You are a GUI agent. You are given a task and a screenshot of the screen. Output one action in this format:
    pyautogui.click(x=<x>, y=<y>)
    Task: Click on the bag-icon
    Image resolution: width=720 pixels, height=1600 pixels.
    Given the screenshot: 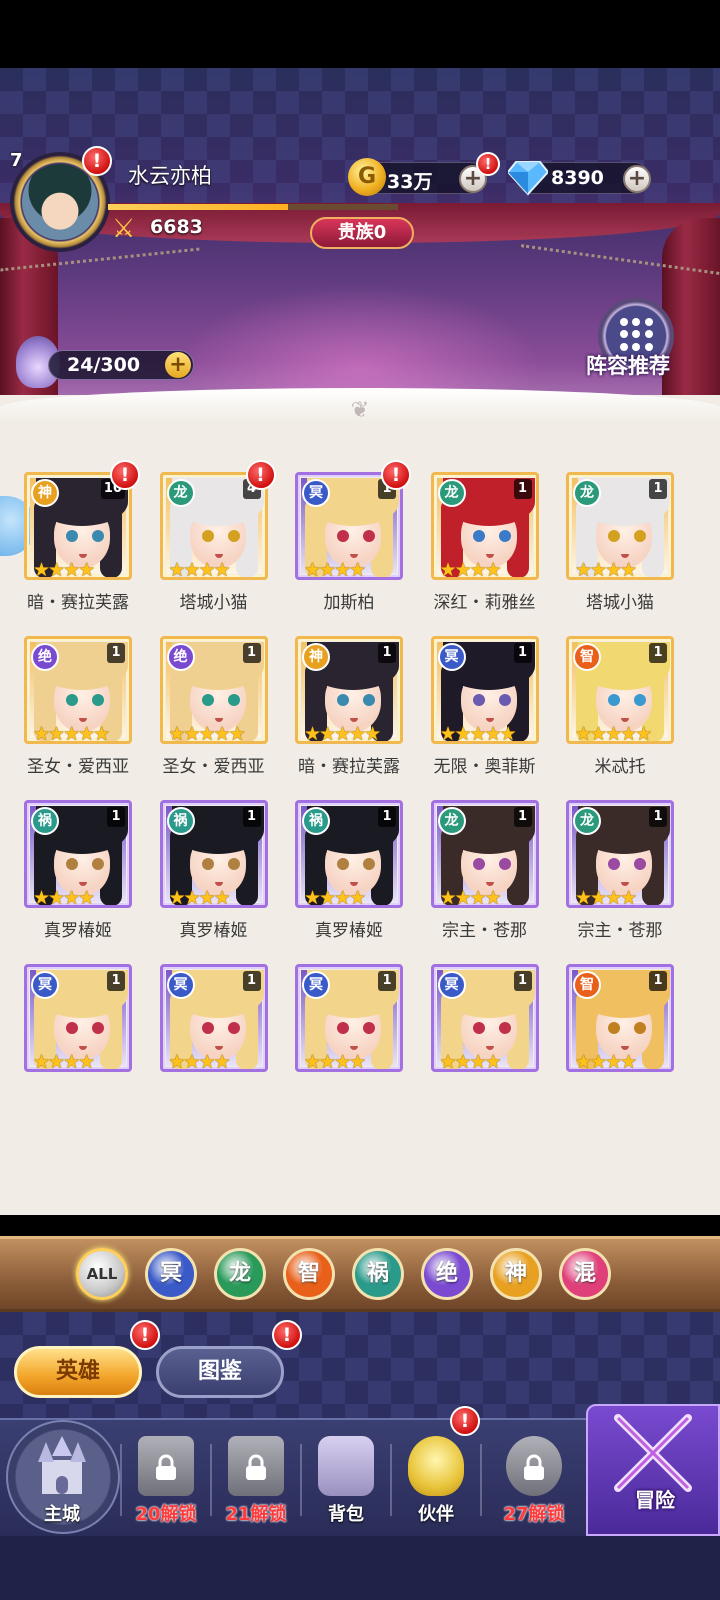 What is the action you would take?
    pyautogui.click(x=346, y=1466)
    